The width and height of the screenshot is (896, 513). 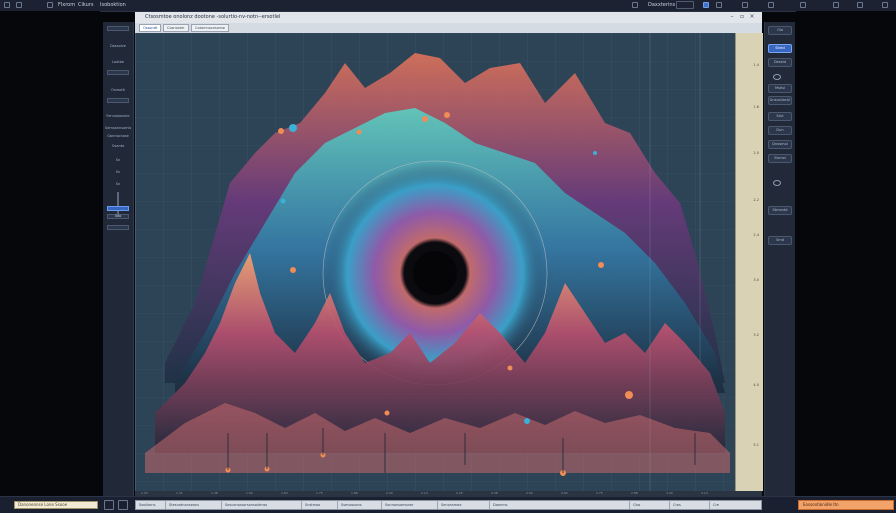 I want to click on vruler-tick-6: 3.0, so click(x=756, y=280).